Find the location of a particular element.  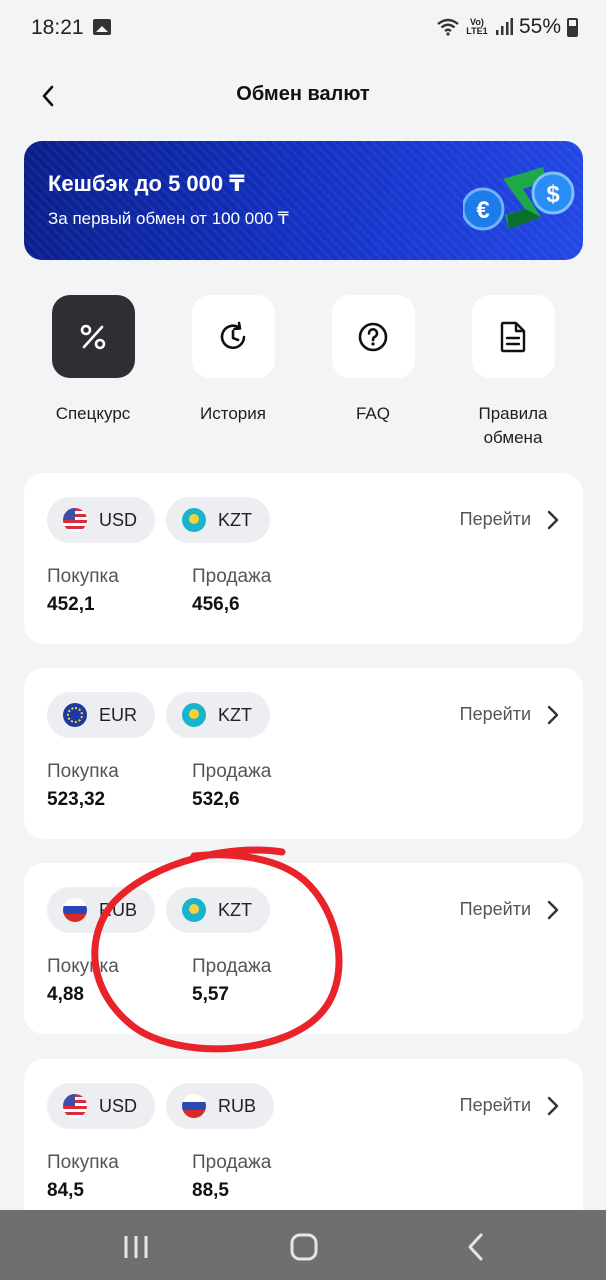

currency-chip-to: RUB is located at coordinates (220, 1106).